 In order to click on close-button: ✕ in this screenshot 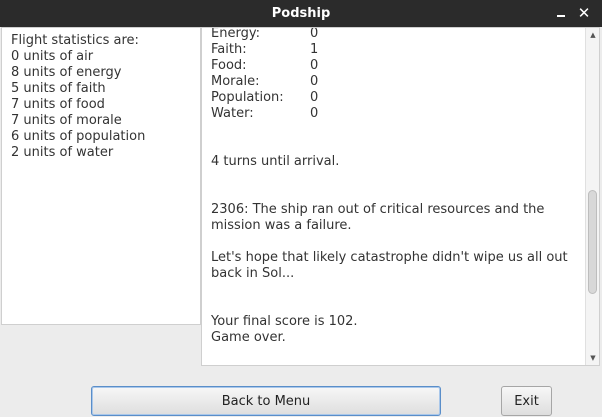, I will do `click(584, 13)`.